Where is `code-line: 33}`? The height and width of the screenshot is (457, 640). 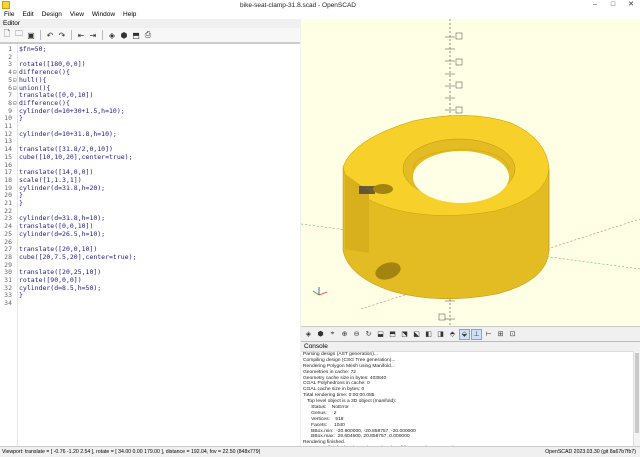
code-line: 33} is located at coordinates (150, 296).